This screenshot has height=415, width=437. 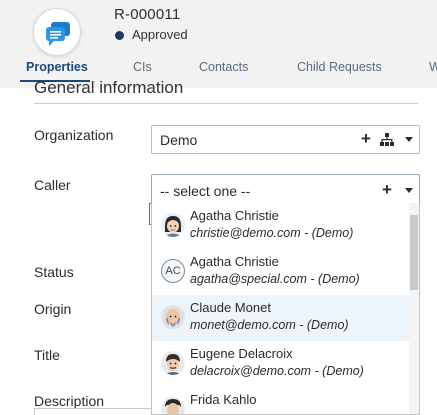 I want to click on dropdown-scrollbar-thumb, so click(x=414, y=252).